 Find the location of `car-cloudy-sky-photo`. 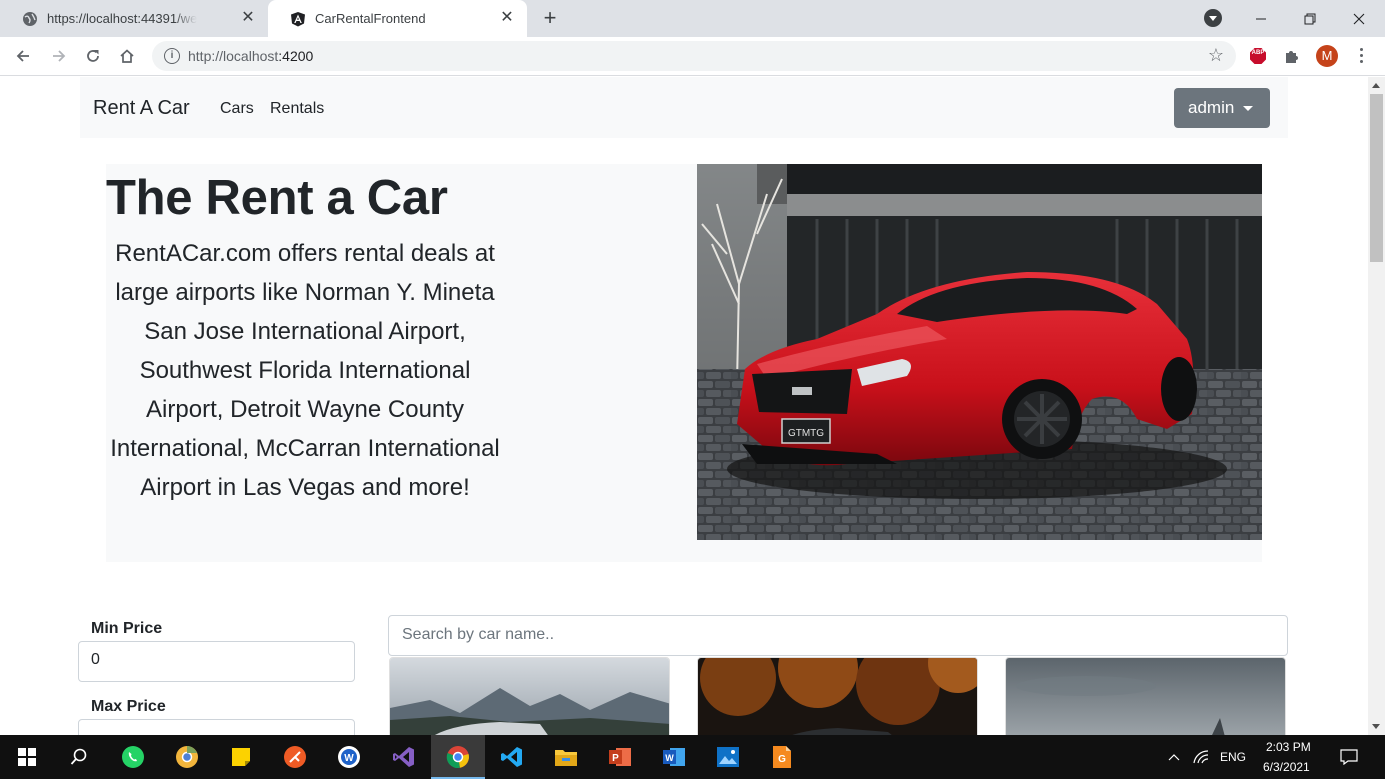

car-cloudy-sky-photo is located at coordinates (1145, 696).